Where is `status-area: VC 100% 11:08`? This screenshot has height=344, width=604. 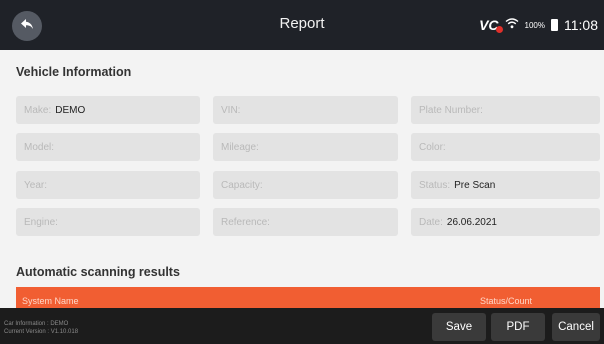
status-area: VC 100% 11:08 is located at coordinates (538, 25).